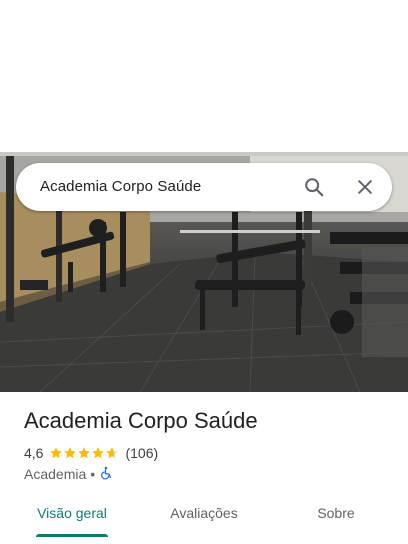 The width and height of the screenshot is (408, 544). I want to click on search-input: Academia Corpo Saúde, so click(120, 186).